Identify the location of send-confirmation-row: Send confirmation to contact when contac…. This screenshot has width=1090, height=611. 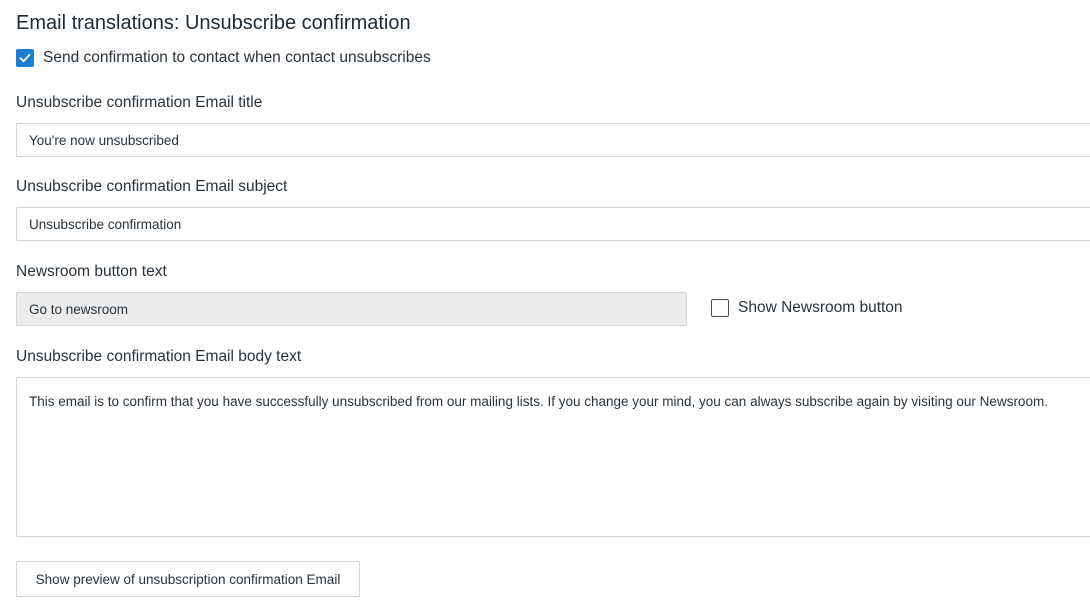
(223, 58).